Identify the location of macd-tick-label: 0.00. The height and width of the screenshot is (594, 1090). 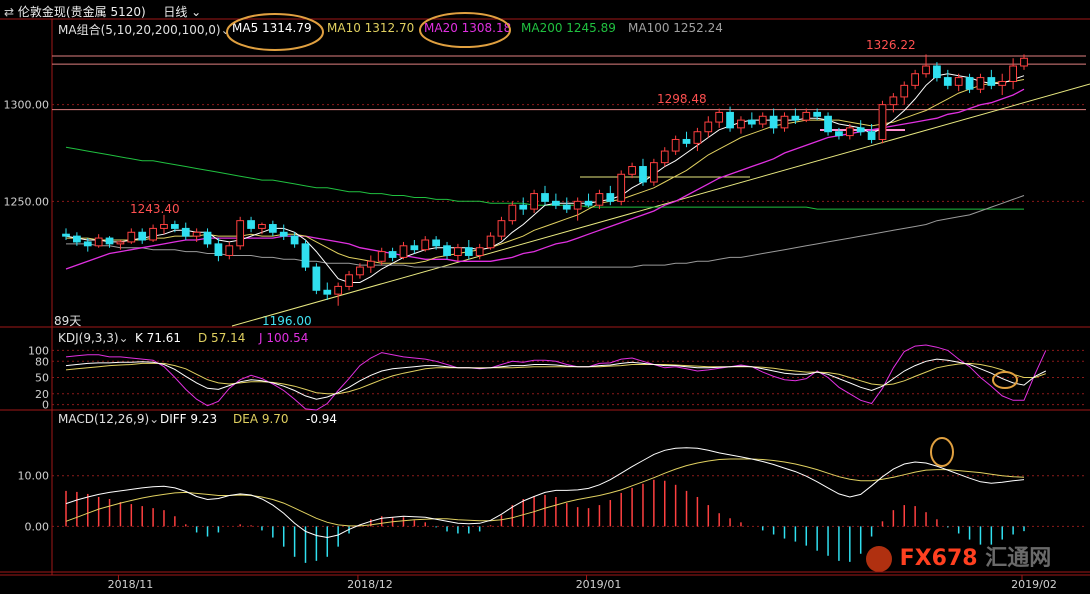
(37, 526).